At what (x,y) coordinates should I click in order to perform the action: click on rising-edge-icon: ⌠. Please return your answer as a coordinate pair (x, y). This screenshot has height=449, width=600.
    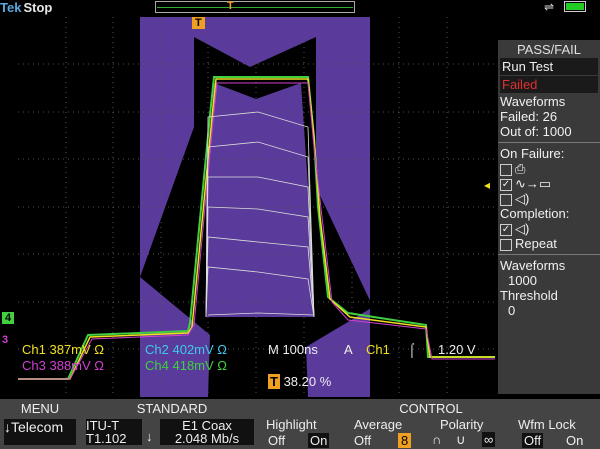
    Looking at the image, I should click on (412, 349).